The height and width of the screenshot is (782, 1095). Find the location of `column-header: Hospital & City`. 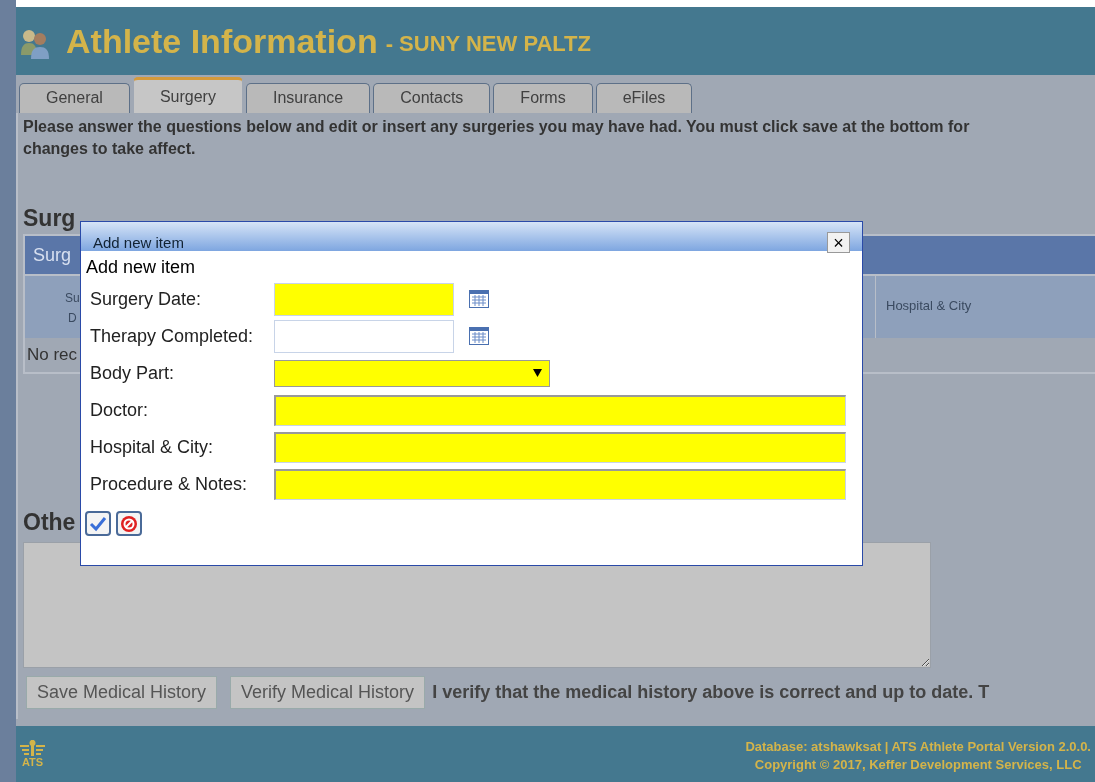

column-header: Hospital & City is located at coordinates (985, 307).